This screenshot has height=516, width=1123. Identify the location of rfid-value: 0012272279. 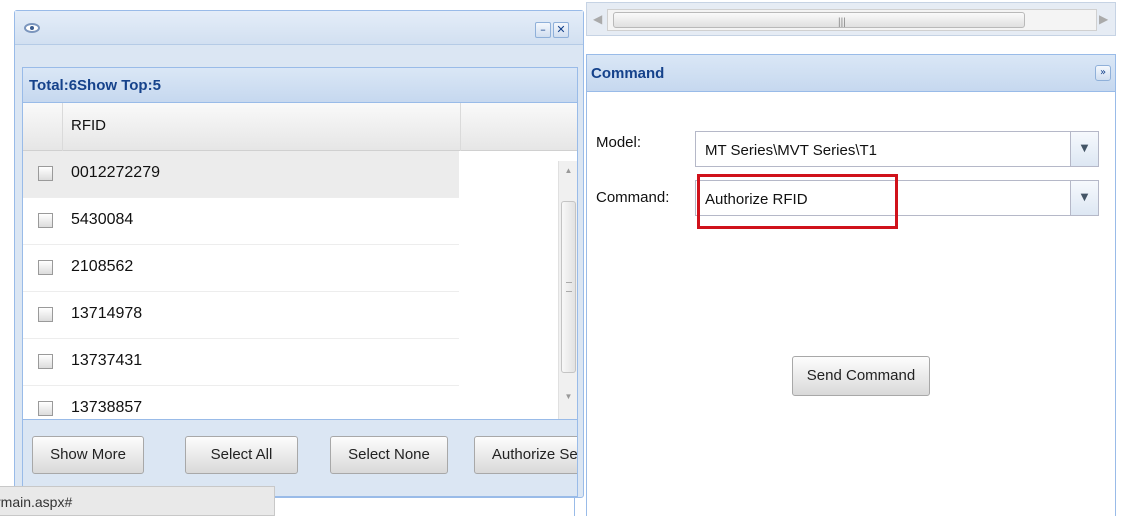
(115, 172).